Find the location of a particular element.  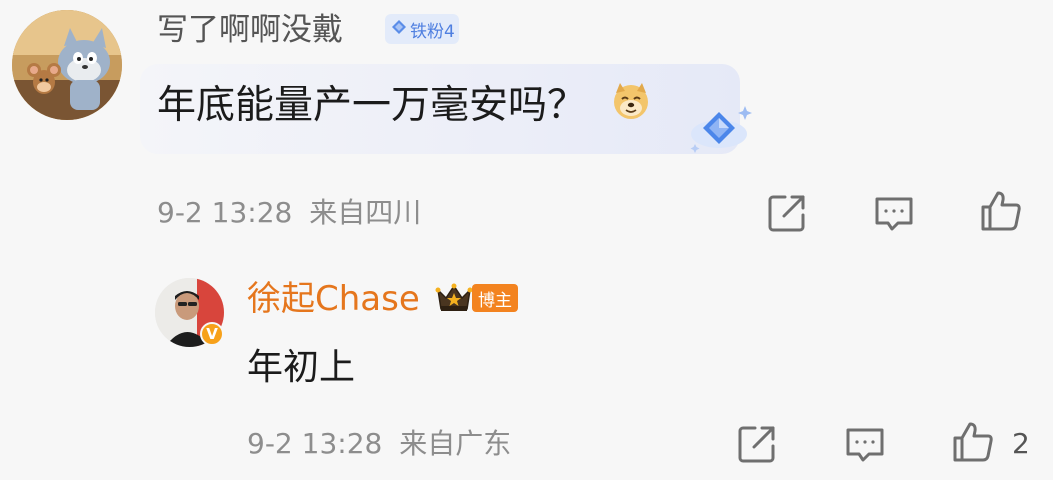

comment-timestamp: 9-2 13:28 is located at coordinates (225, 212).